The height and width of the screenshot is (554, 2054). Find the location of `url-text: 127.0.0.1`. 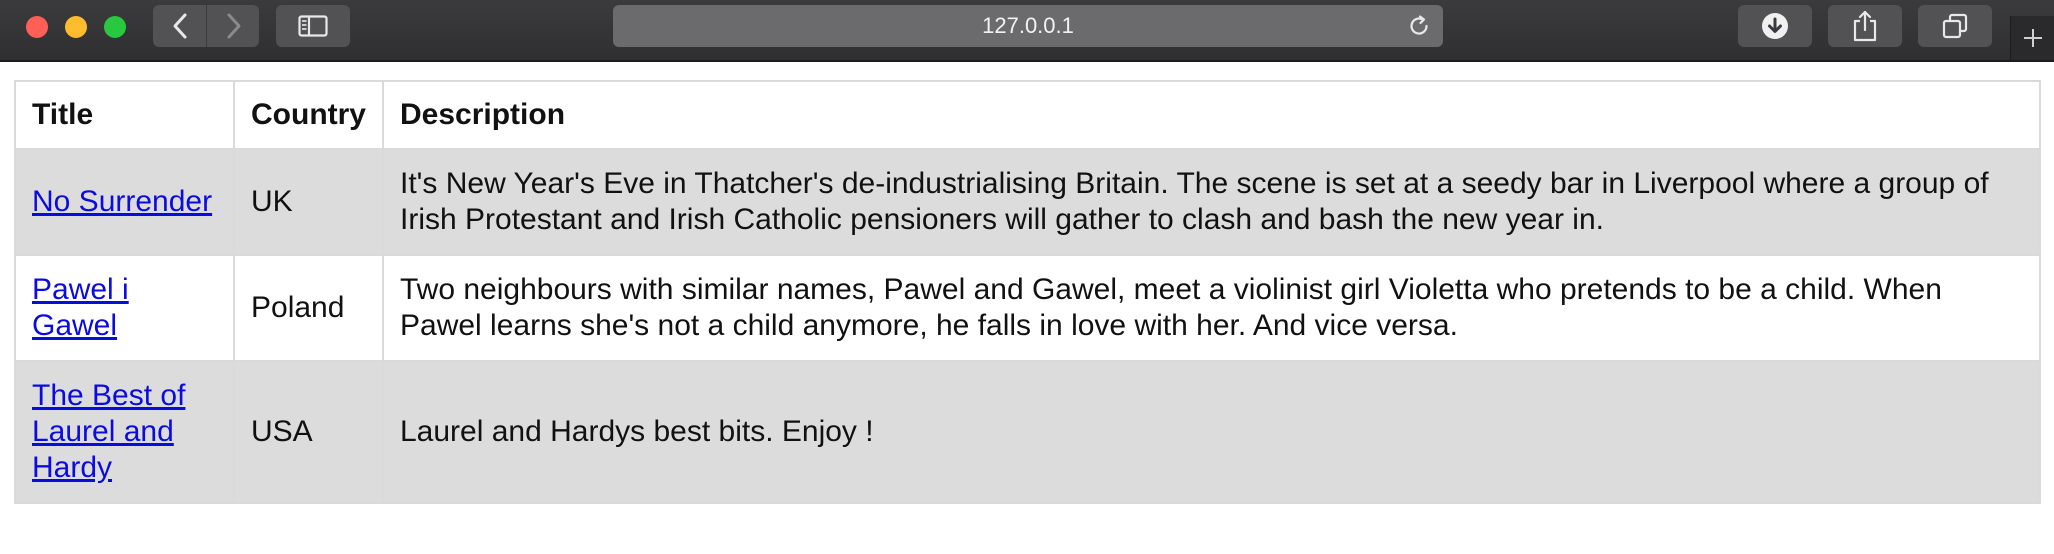

url-text: 127.0.0.1 is located at coordinates (1028, 25).